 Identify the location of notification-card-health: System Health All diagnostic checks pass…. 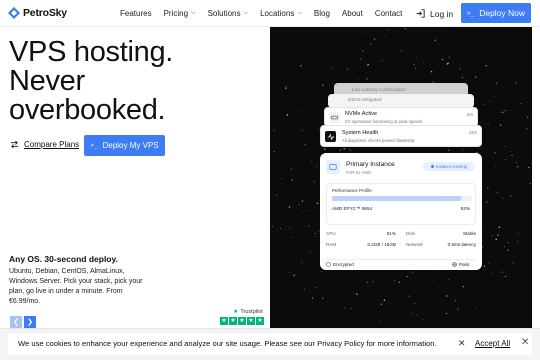
(401, 136).